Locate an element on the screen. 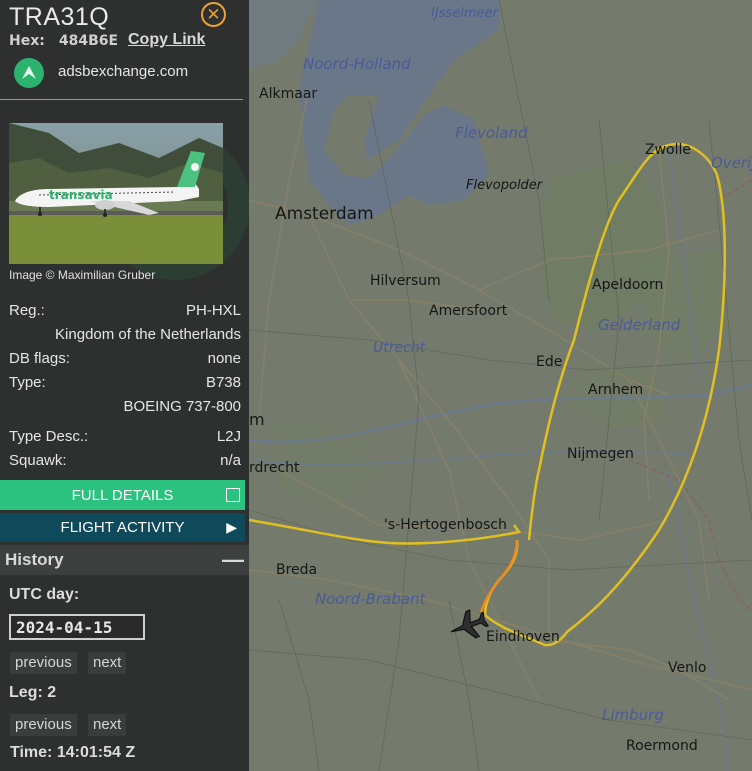  leg-previous-button: previous is located at coordinates (43, 725).